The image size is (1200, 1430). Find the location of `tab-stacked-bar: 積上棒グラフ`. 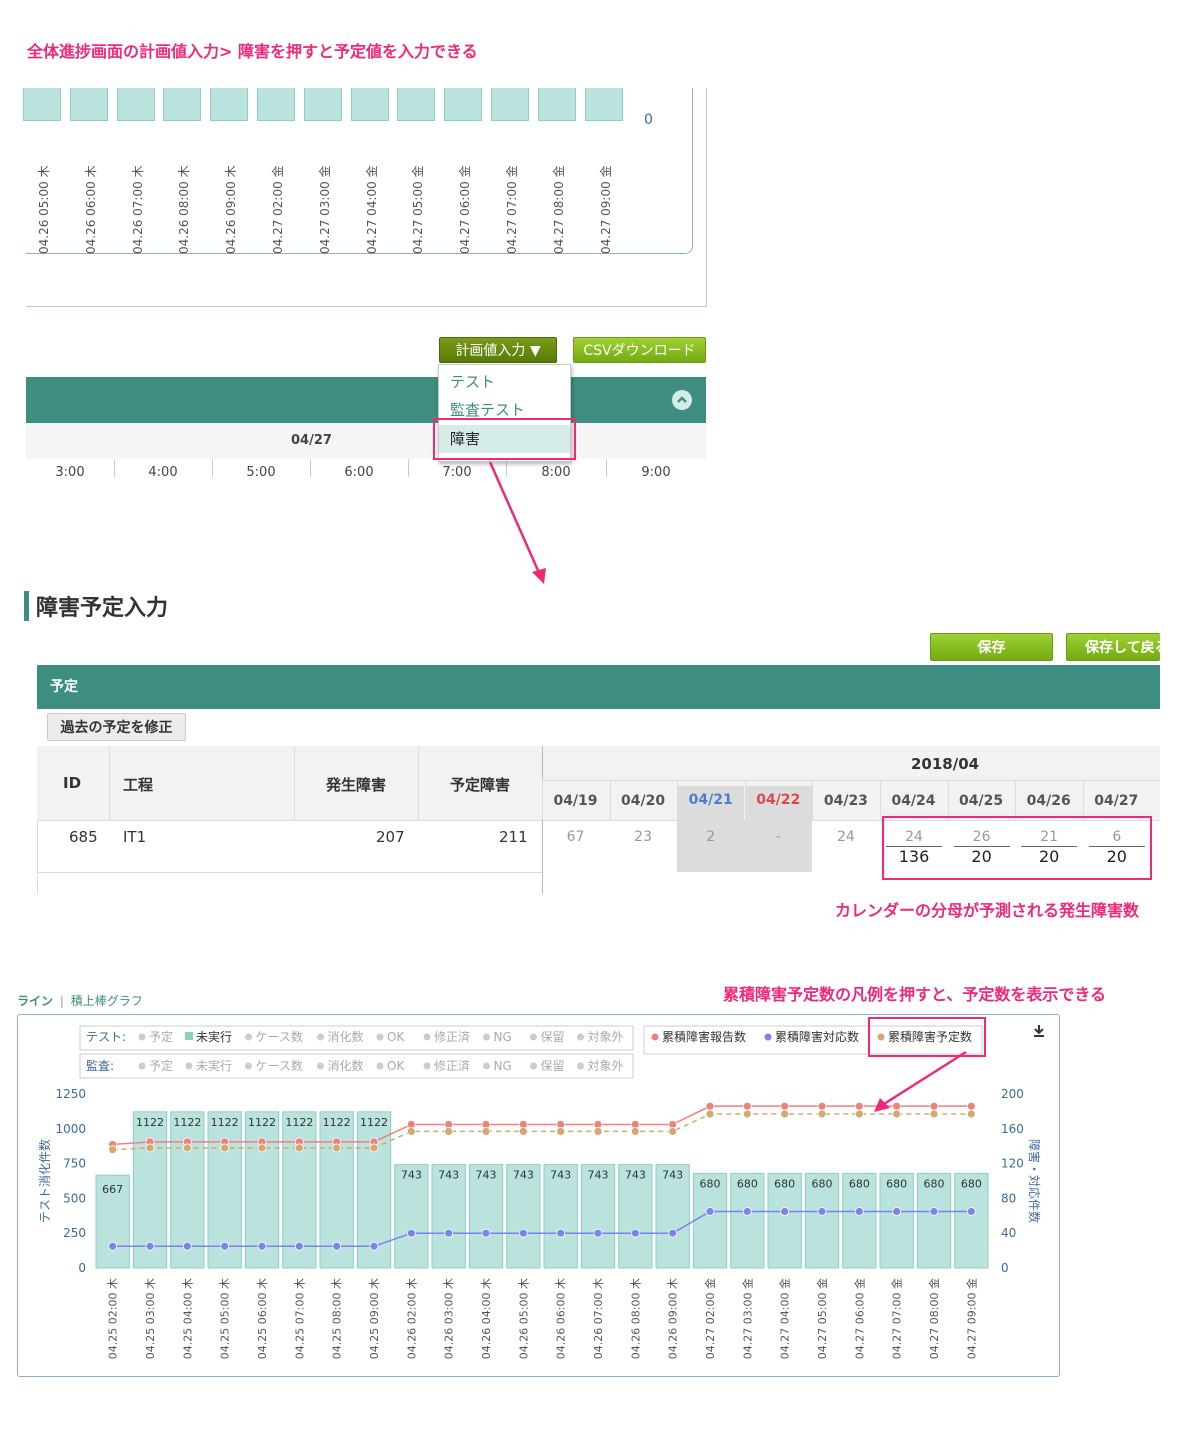

tab-stacked-bar: 積上棒グラフ is located at coordinates (107, 1001).